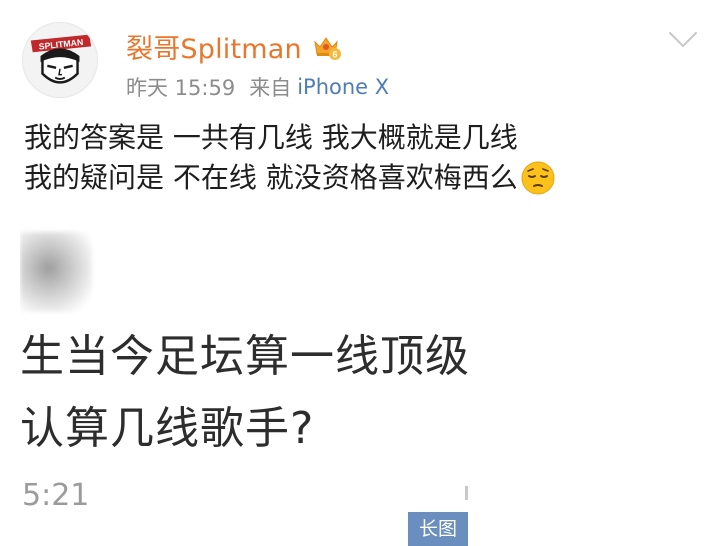 This screenshot has height=546, width=720. What do you see at coordinates (214, 46) in the screenshot?
I see `username-link: 裂哥Splitman` at bounding box center [214, 46].